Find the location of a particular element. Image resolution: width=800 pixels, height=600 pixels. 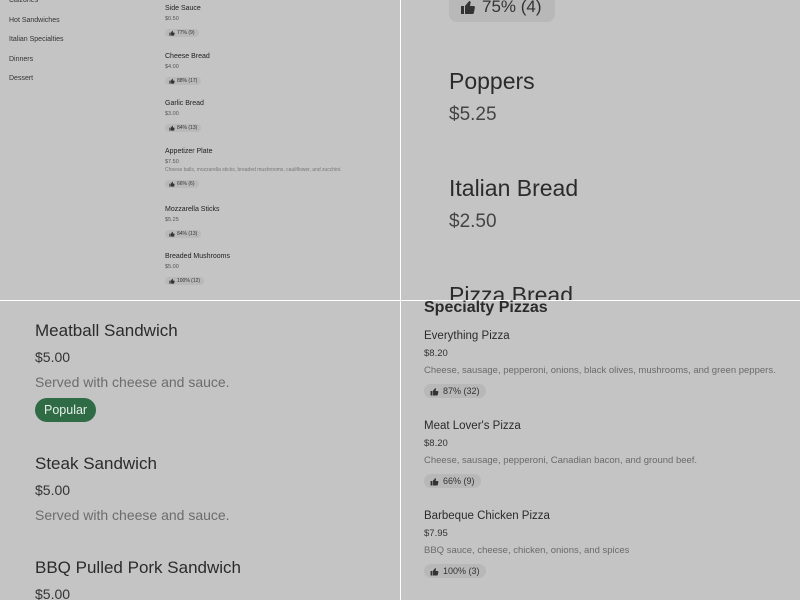

item-price: $7.50 is located at coordinates (172, 161).